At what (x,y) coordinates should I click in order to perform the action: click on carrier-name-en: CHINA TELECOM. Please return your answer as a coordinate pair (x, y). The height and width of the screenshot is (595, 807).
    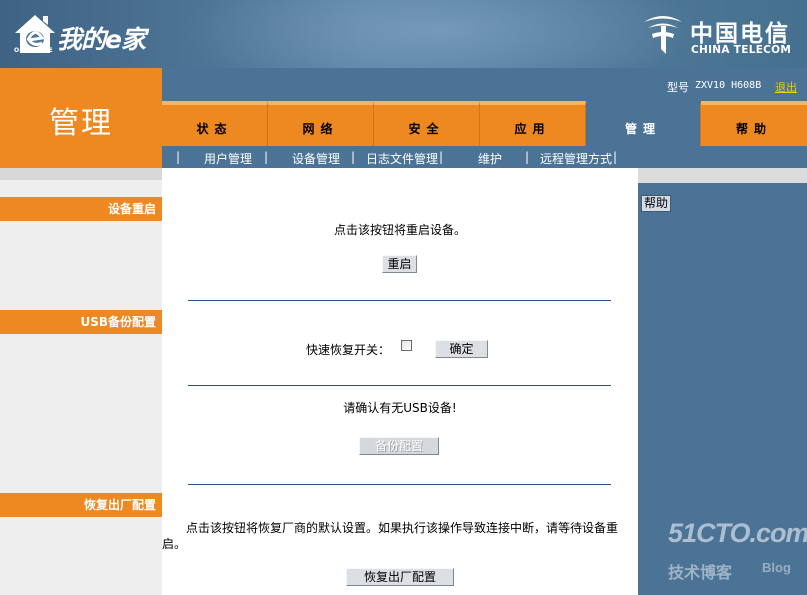
    Looking at the image, I should click on (741, 50).